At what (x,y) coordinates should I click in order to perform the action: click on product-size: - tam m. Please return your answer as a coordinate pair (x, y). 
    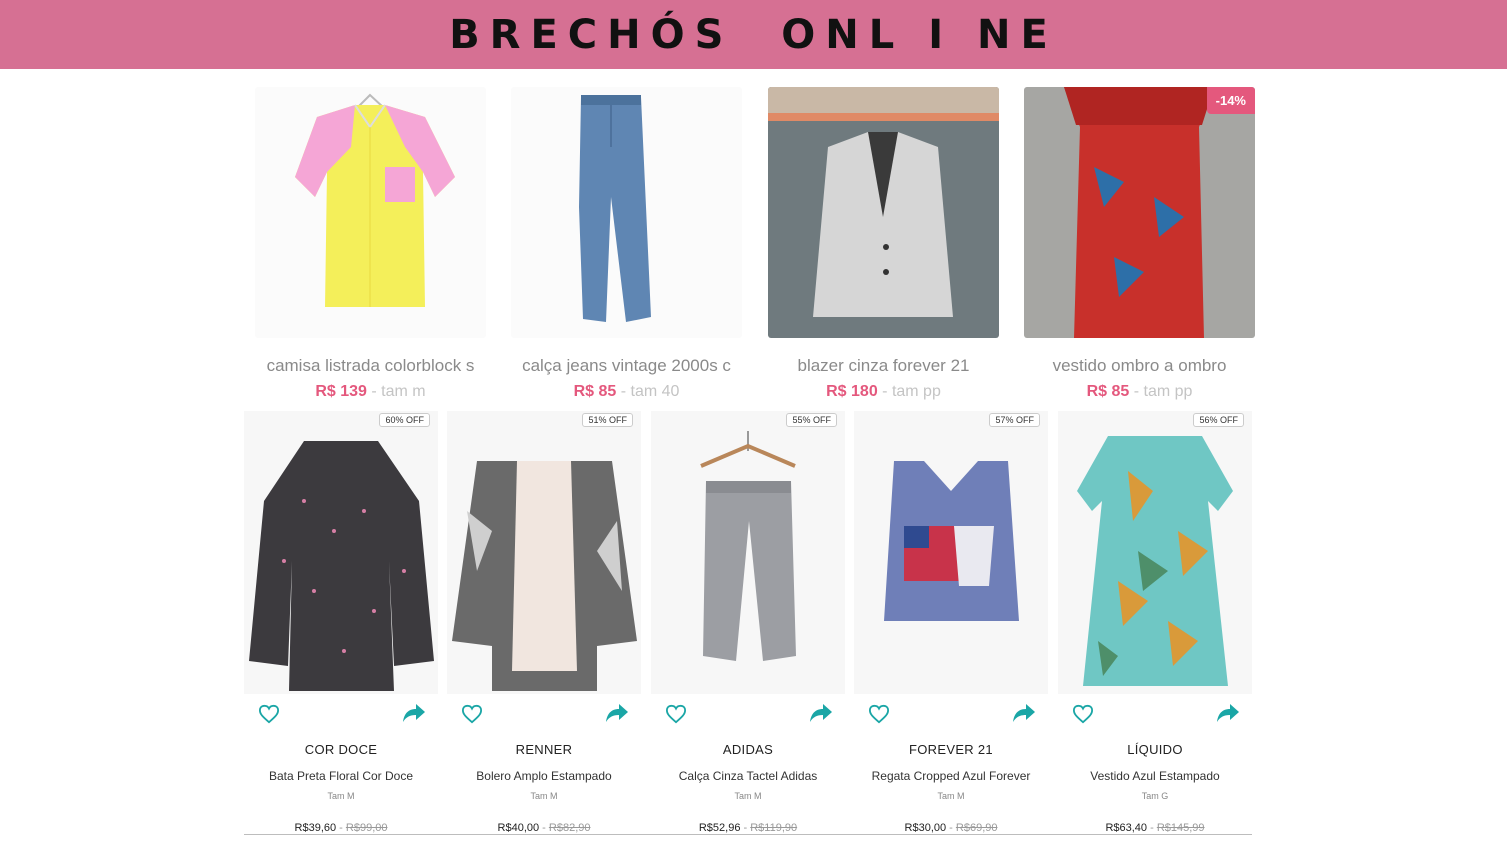
    Looking at the image, I should click on (396, 391).